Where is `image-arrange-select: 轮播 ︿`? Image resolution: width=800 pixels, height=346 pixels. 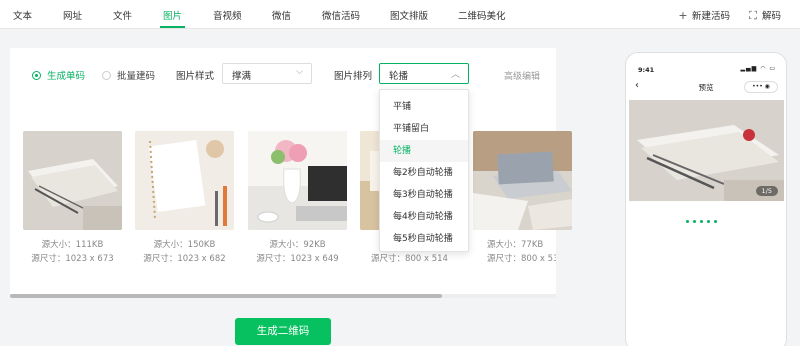
image-arrange-select: 轮播 ︿ is located at coordinates (424, 73).